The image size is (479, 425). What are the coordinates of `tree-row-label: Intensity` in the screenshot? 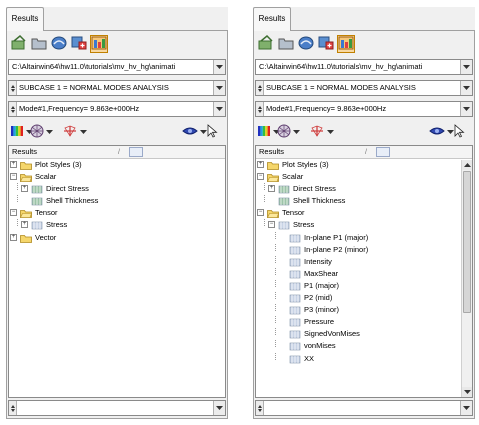 It's located at (318, 261).